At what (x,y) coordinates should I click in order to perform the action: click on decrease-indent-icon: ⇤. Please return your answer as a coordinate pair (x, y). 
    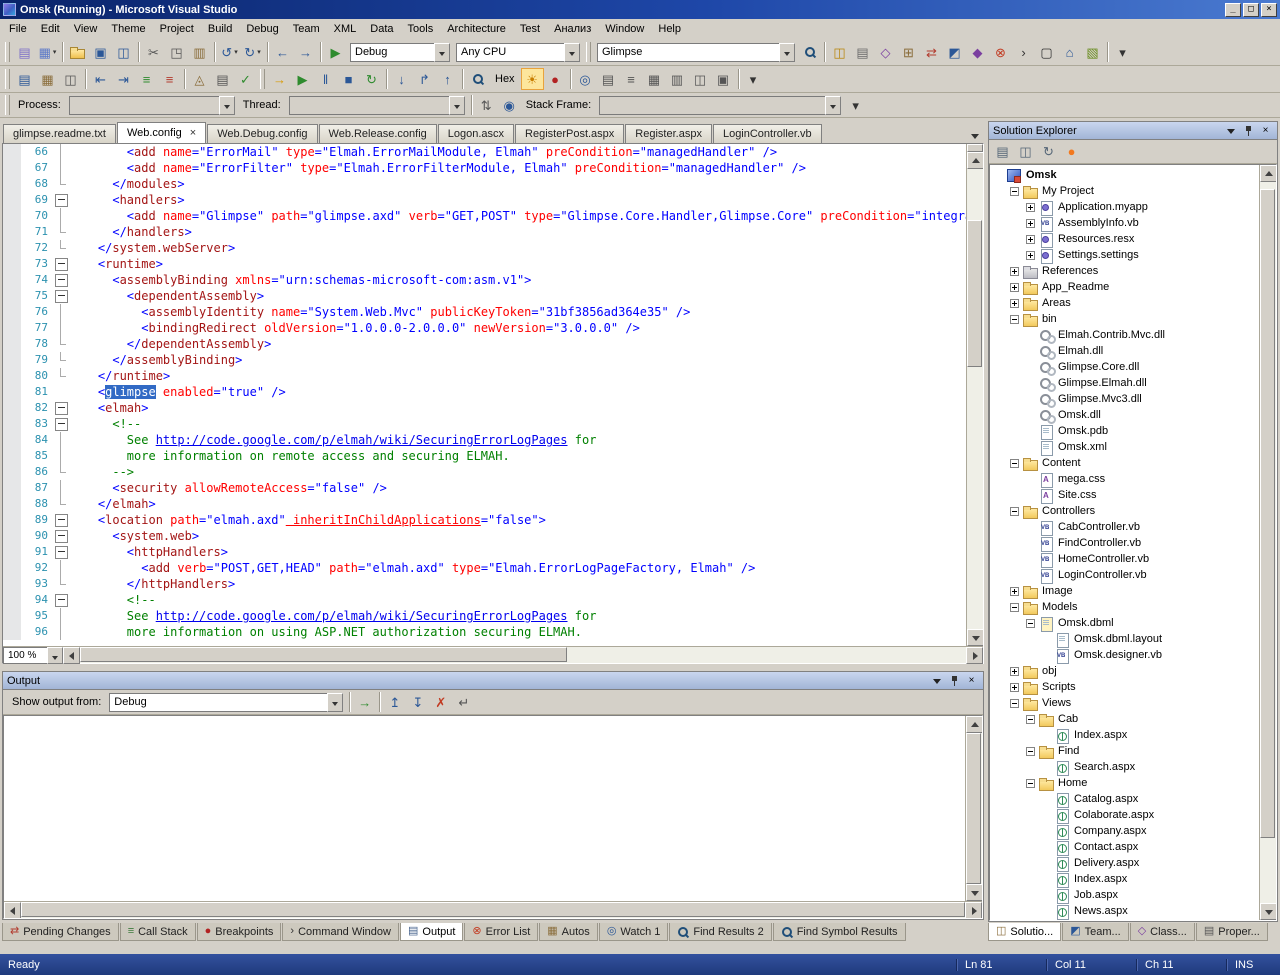
    Looking at the image, I should click on (100, 79).